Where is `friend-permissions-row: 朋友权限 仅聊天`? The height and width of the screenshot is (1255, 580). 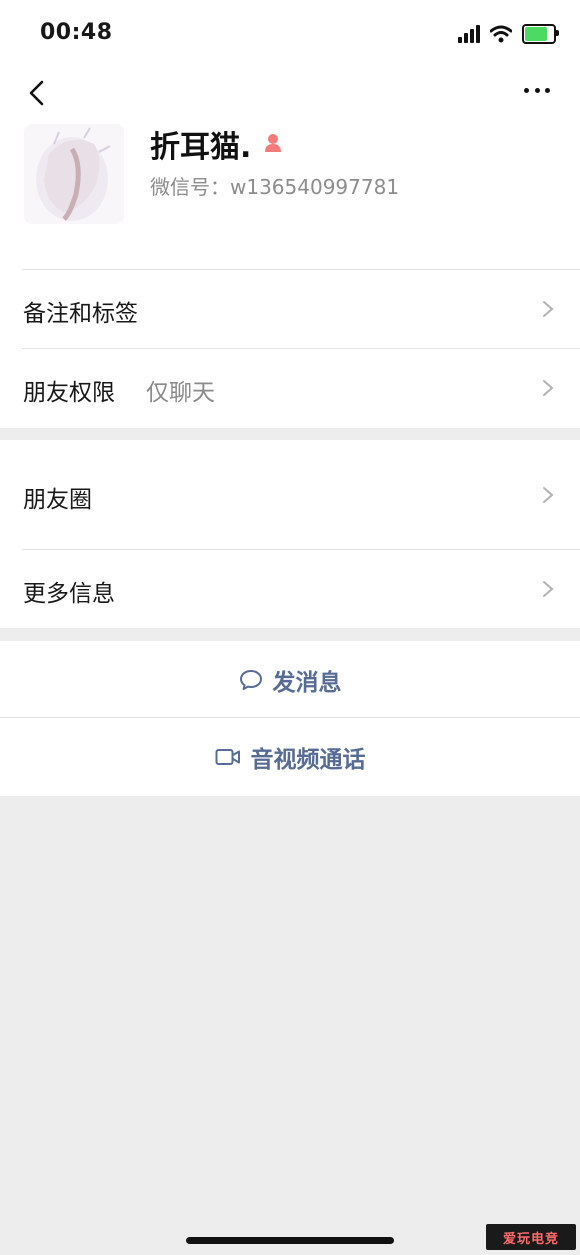 friend-permissions-row: 朋友权限 仅聊天 is located at coordinates (290, 388).